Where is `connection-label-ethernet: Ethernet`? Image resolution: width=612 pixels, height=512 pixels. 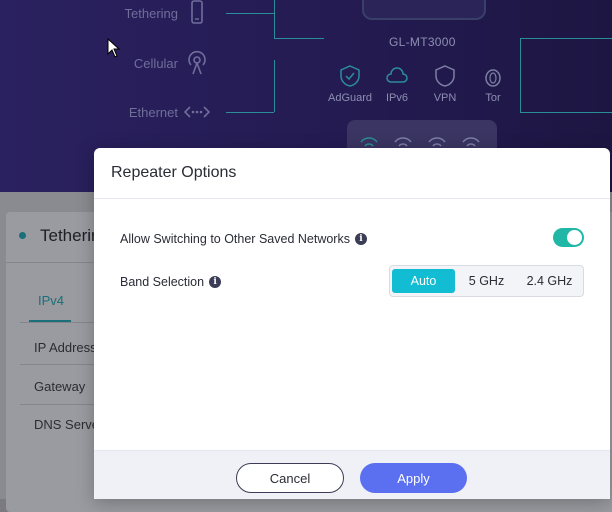 connection-label-ethernet: Ethernet is located at coordinates (153, 112).